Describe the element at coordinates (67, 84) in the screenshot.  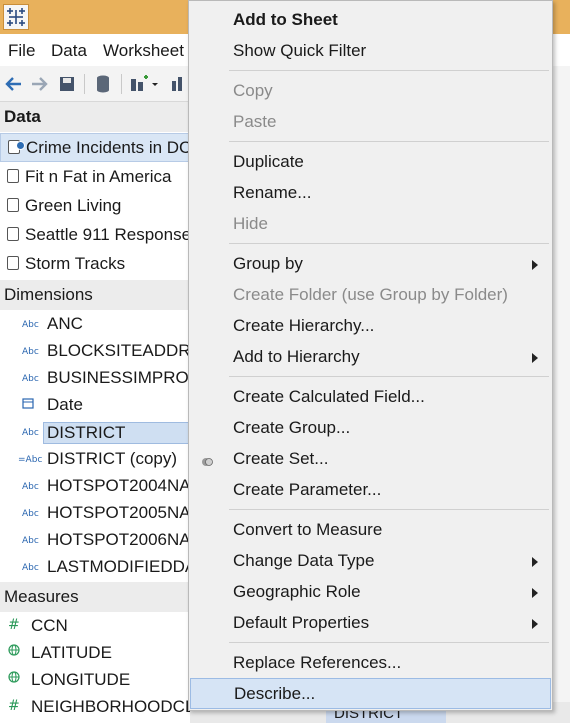
I see `save-icon` at that location.